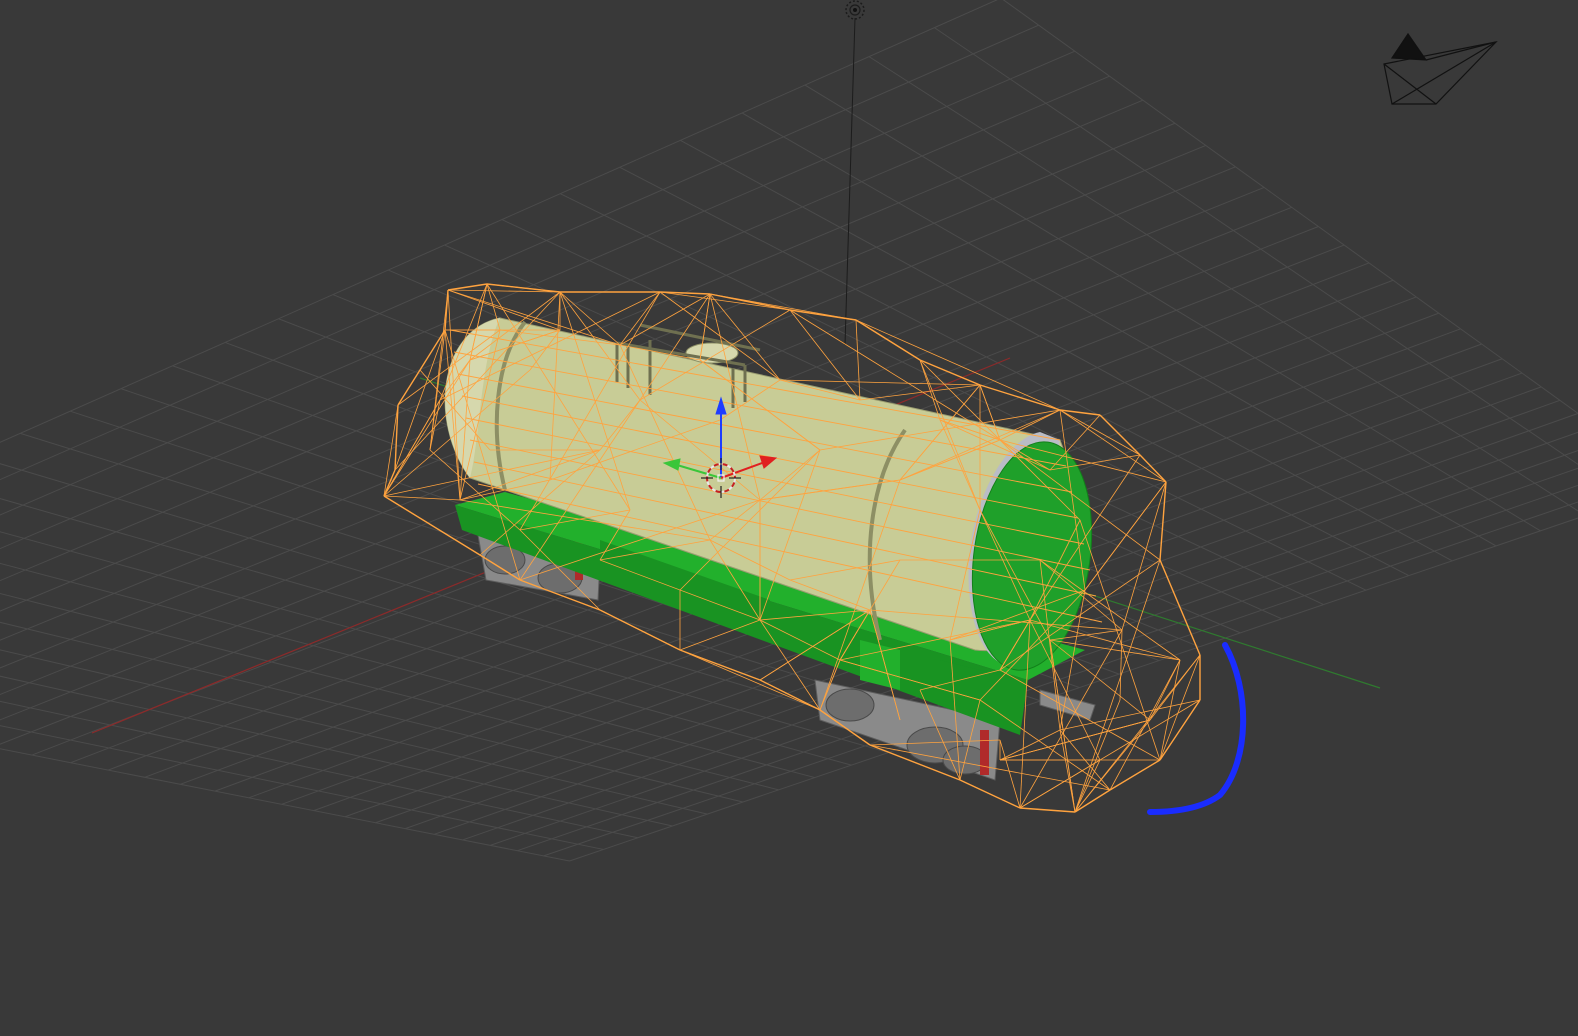  Describe the element at coordinates (854, 173) in the screenshot. I see `light-lamp-icon` at that location.